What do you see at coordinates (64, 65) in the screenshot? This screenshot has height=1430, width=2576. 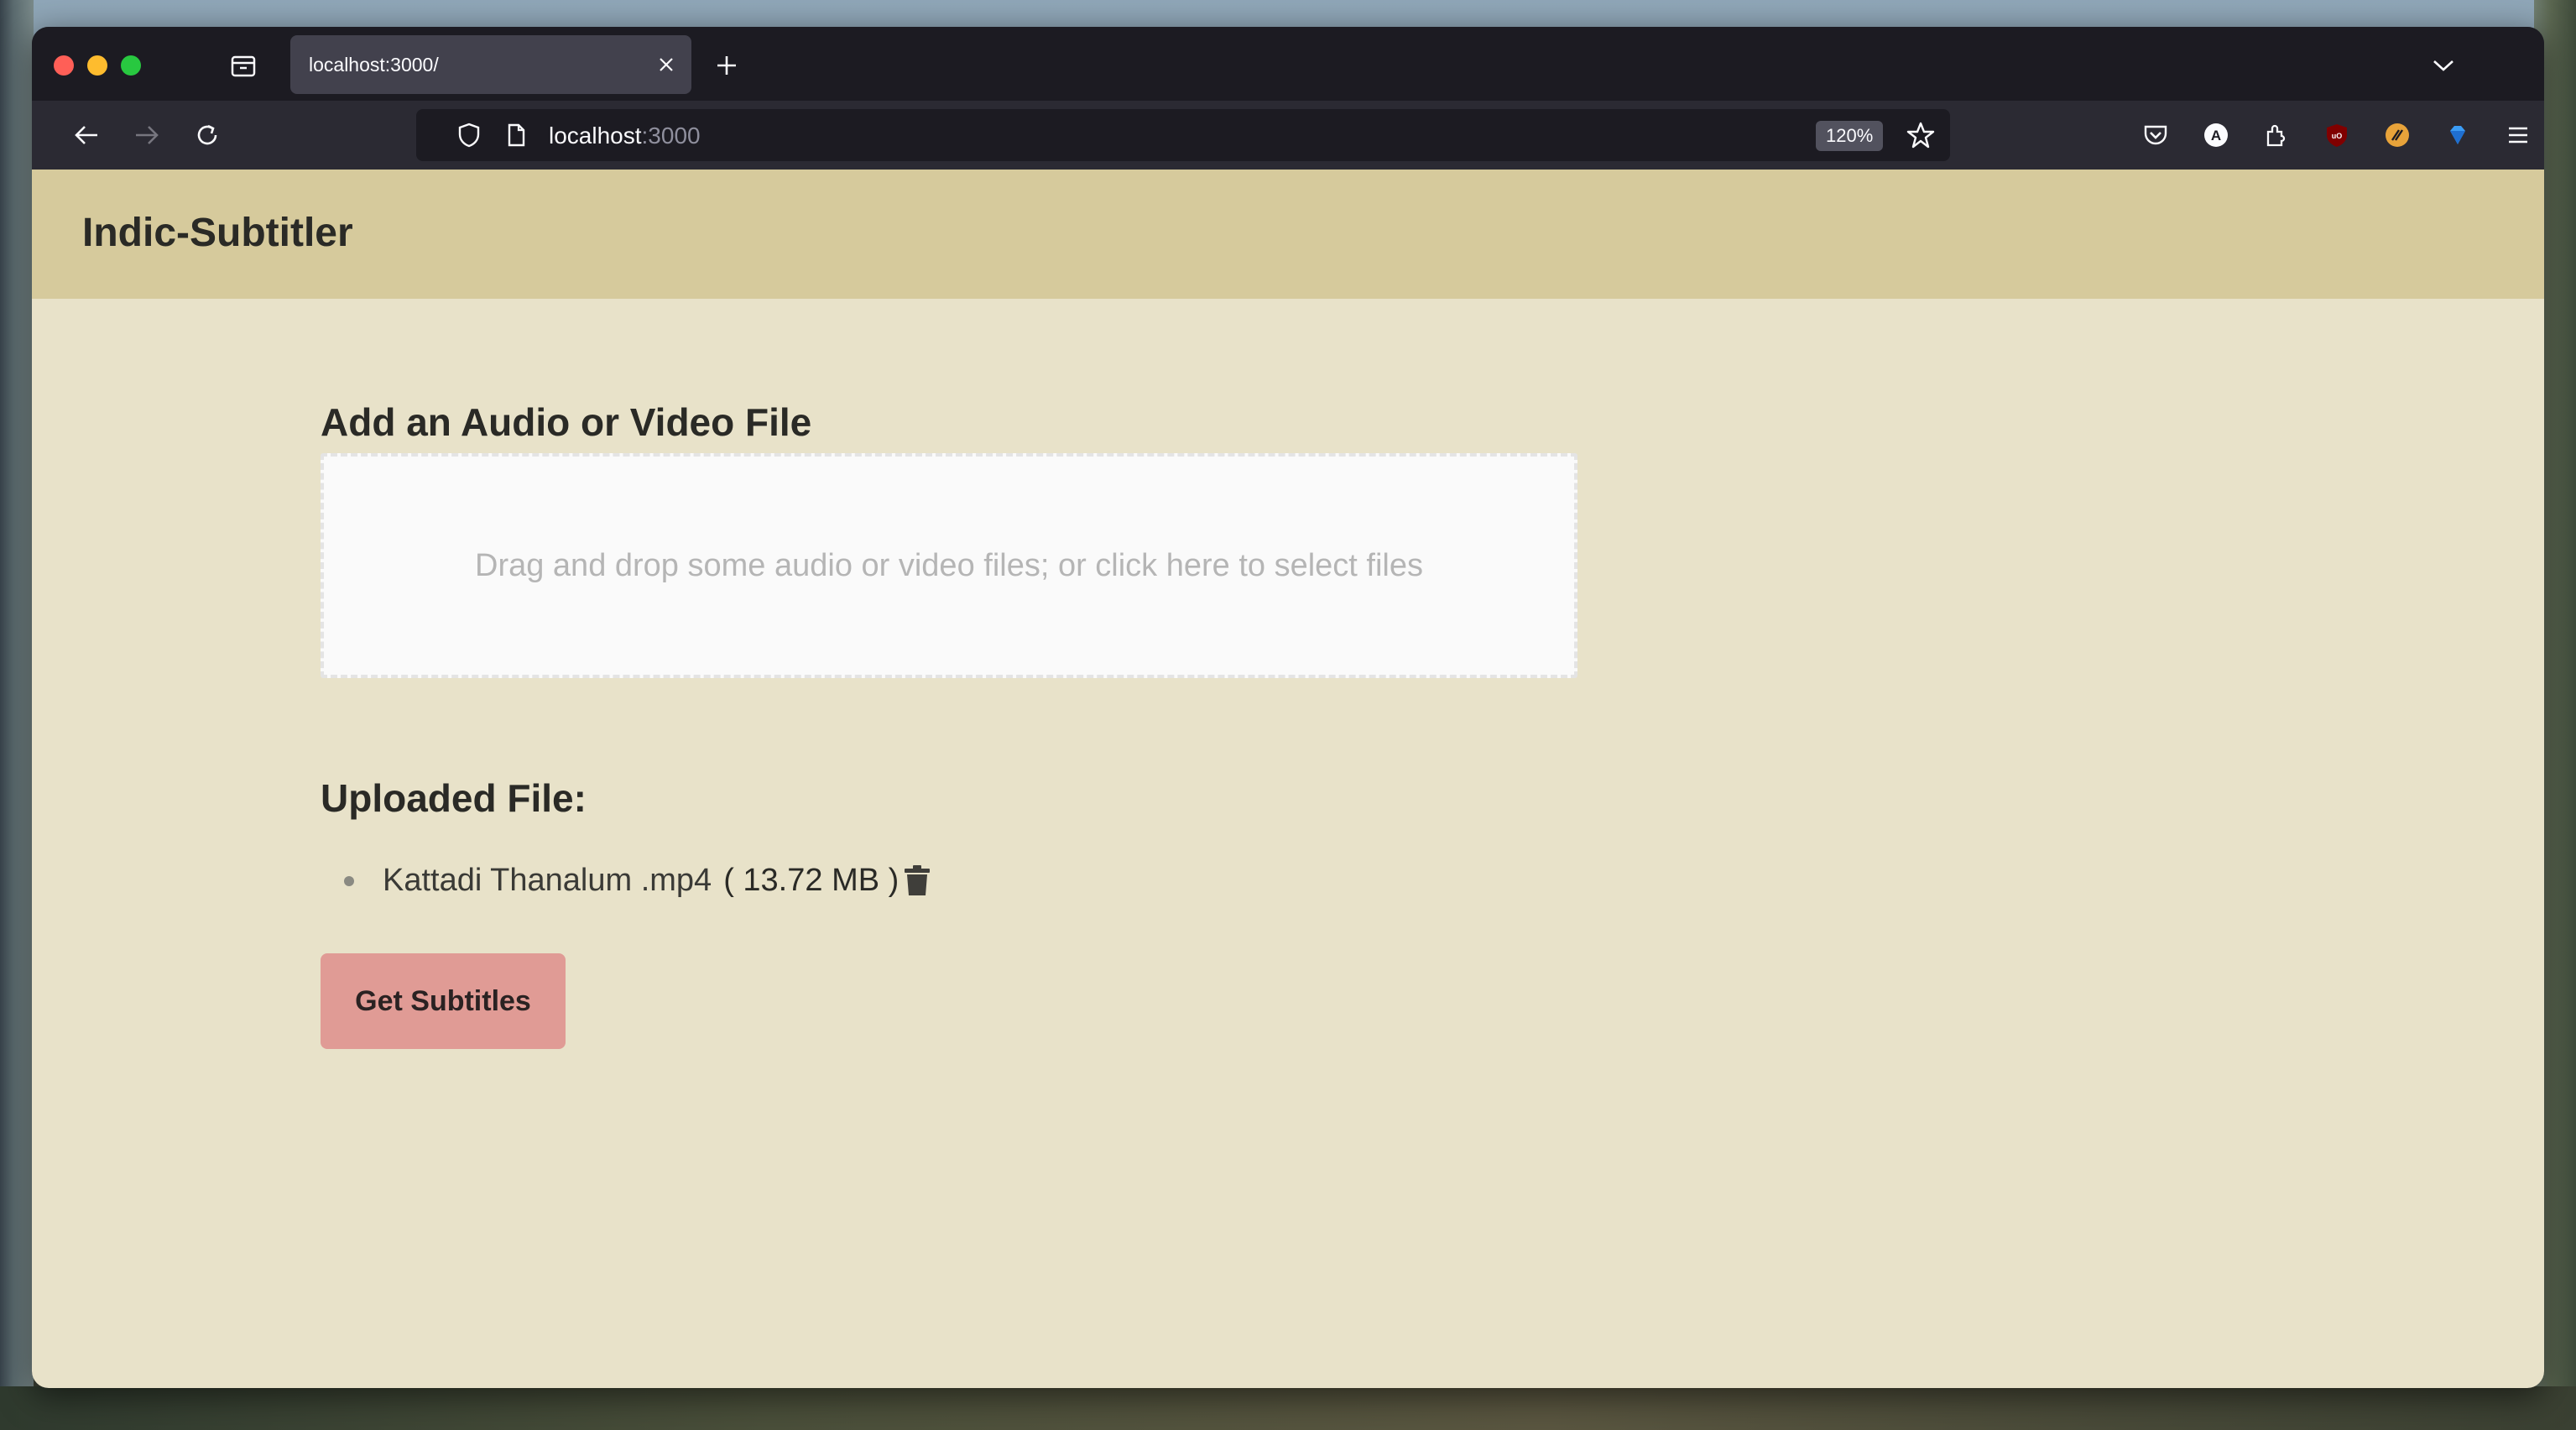 I see `close-window-button` at bounding box center [64, 65].